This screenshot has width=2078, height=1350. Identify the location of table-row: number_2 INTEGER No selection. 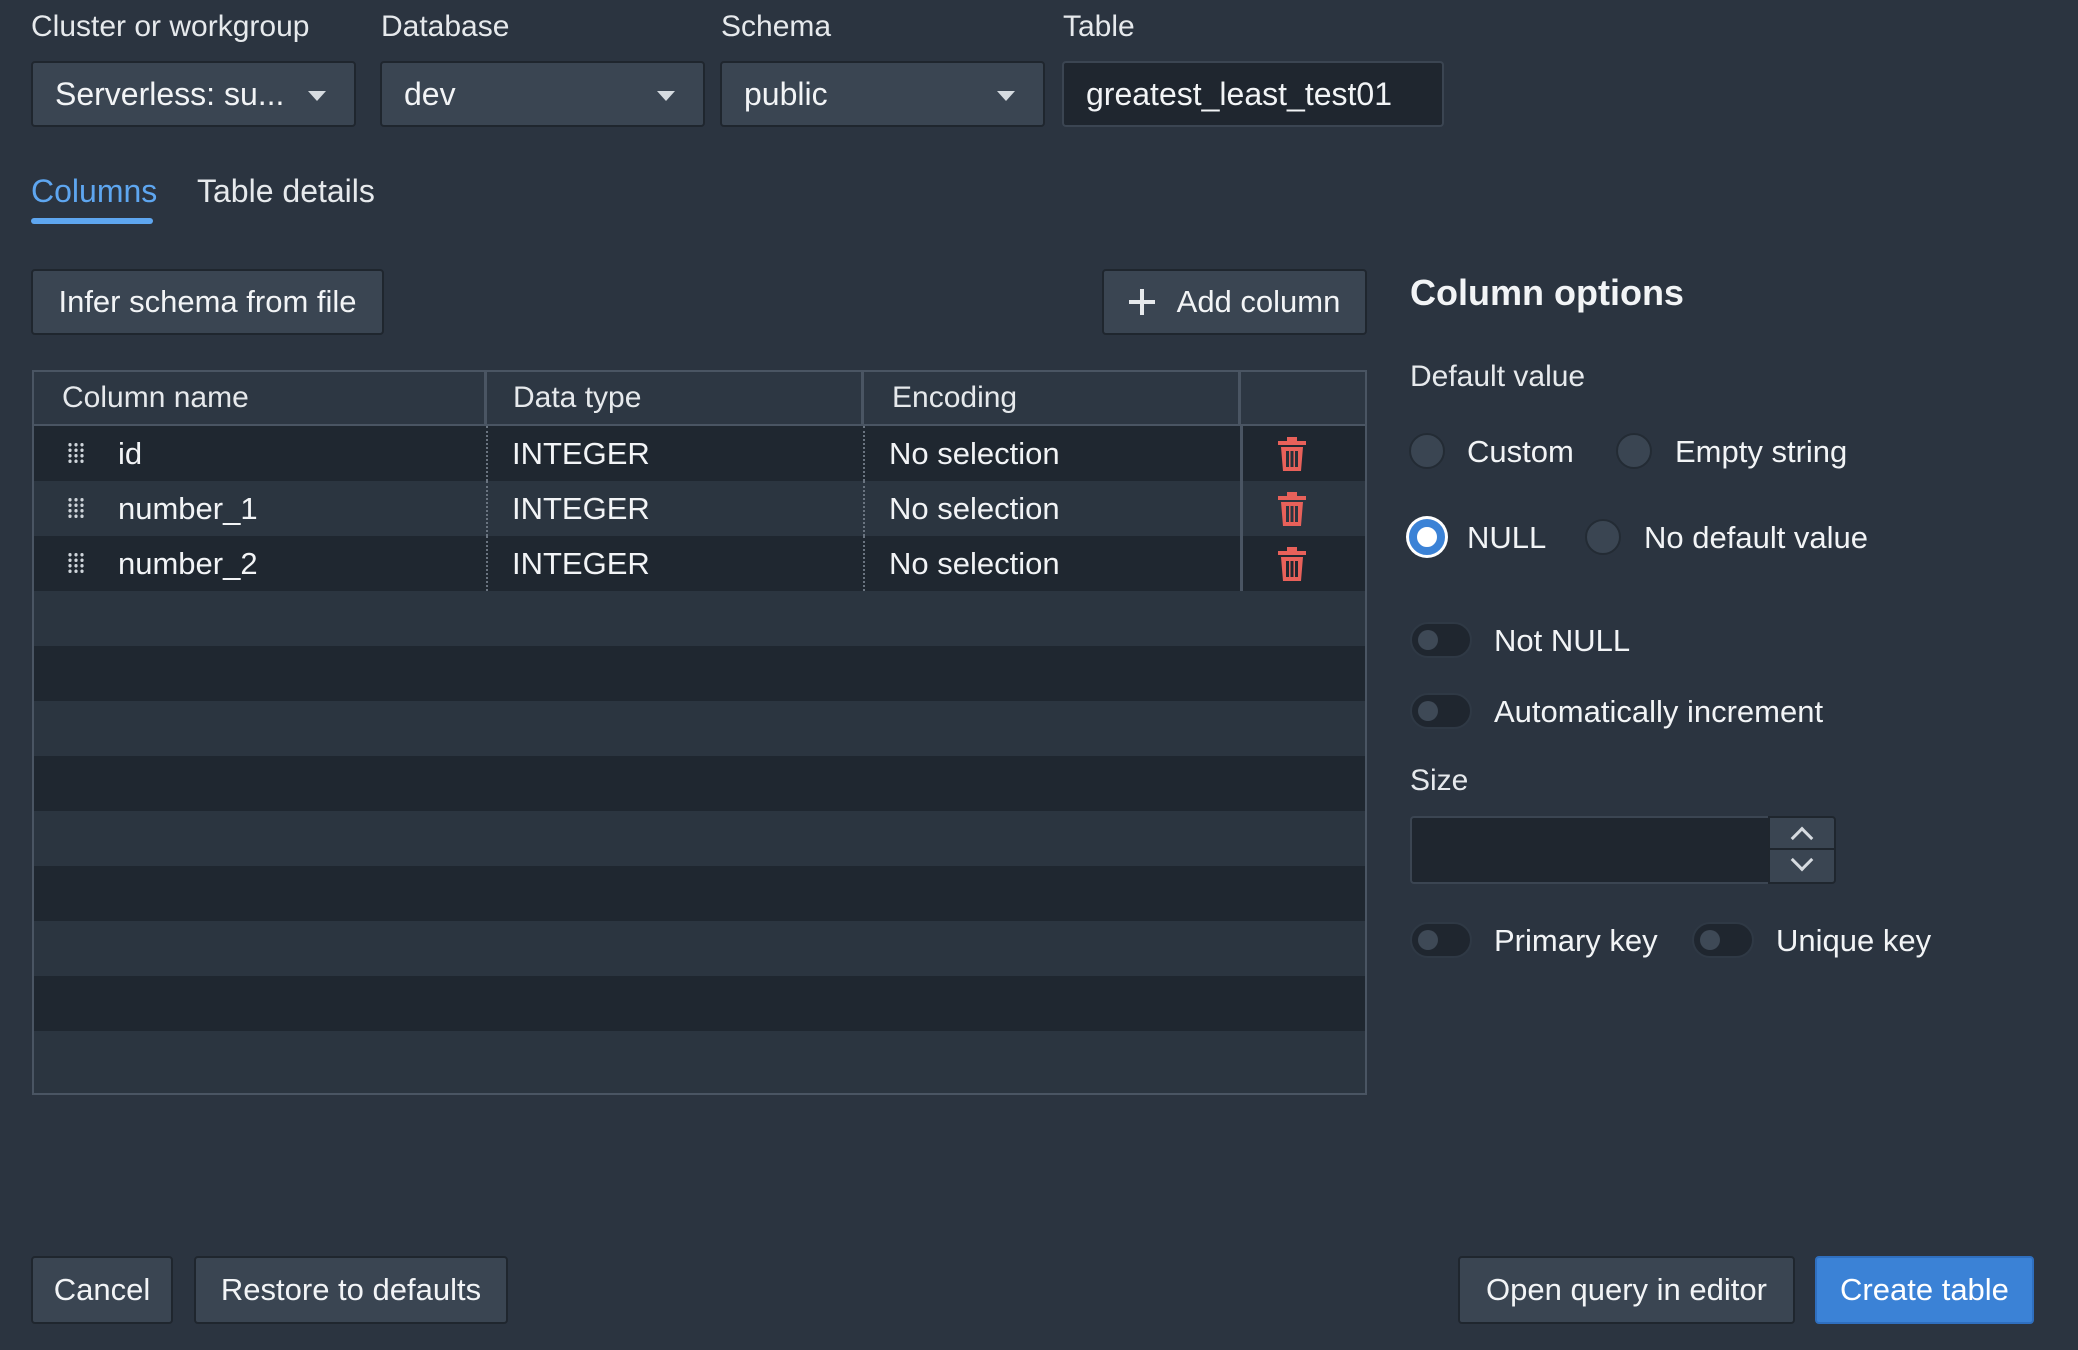
(699, 563).